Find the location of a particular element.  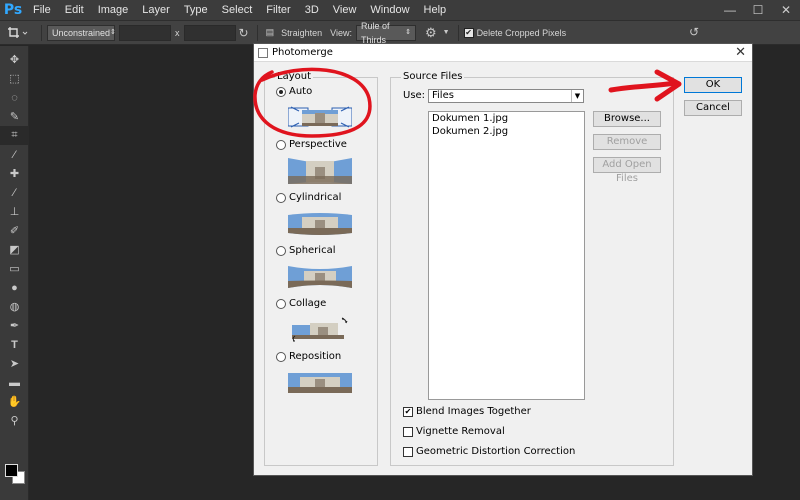

menu-view: View is located at coordinates (345, 10).